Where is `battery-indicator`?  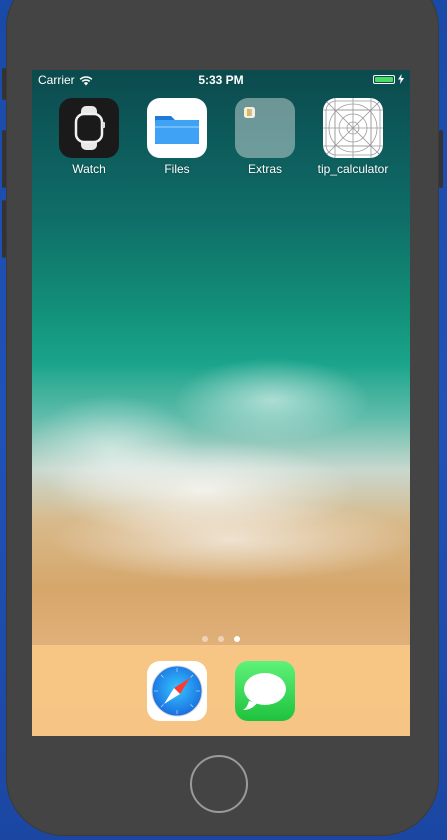 battery-indicator is located at coordinates (388, 79).